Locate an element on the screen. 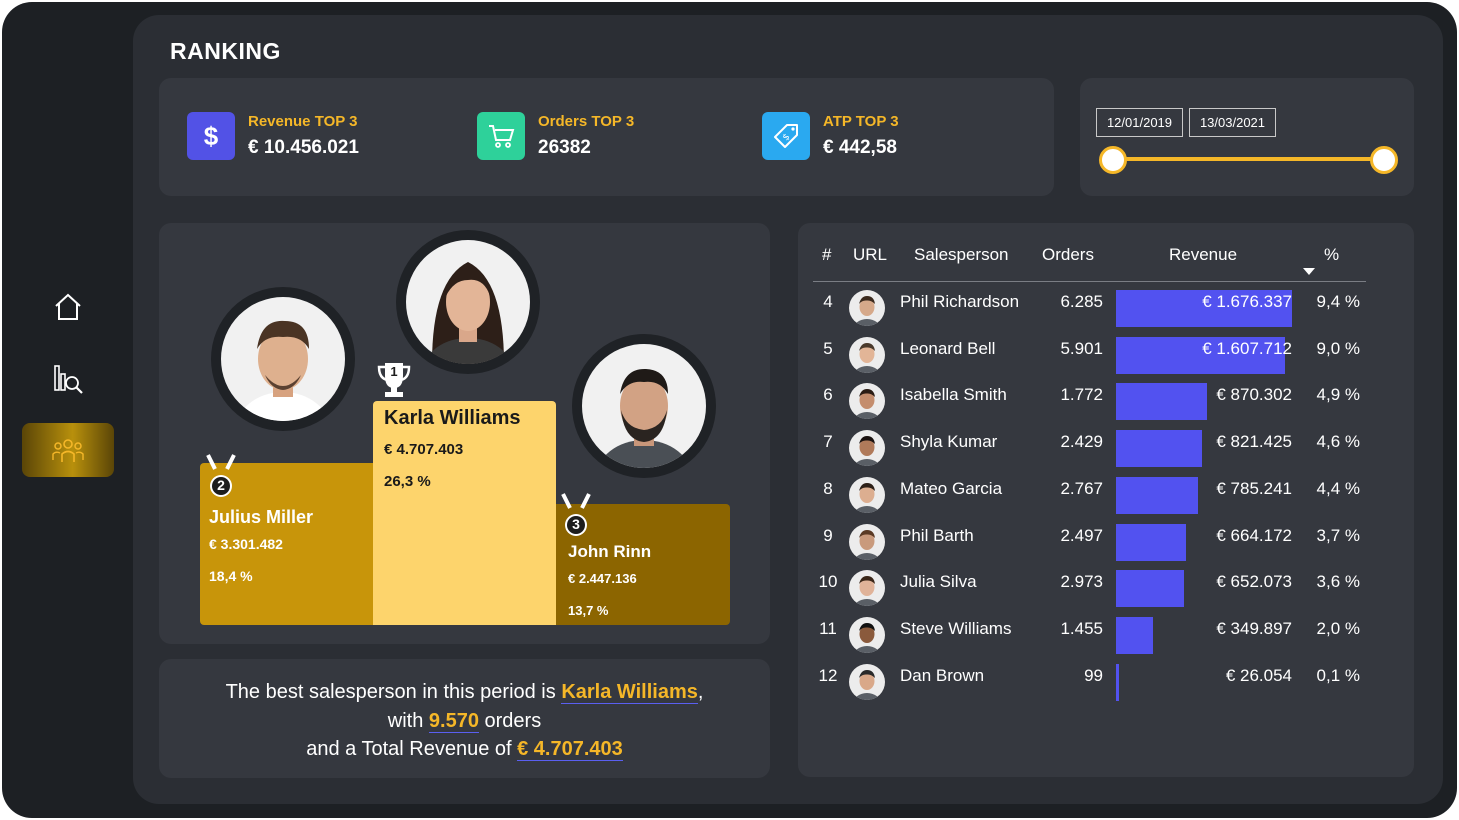 The height and width of the screenshot is (820, 1459). summary-text: and a Total Revenue of is located at coordinates (412, 749).